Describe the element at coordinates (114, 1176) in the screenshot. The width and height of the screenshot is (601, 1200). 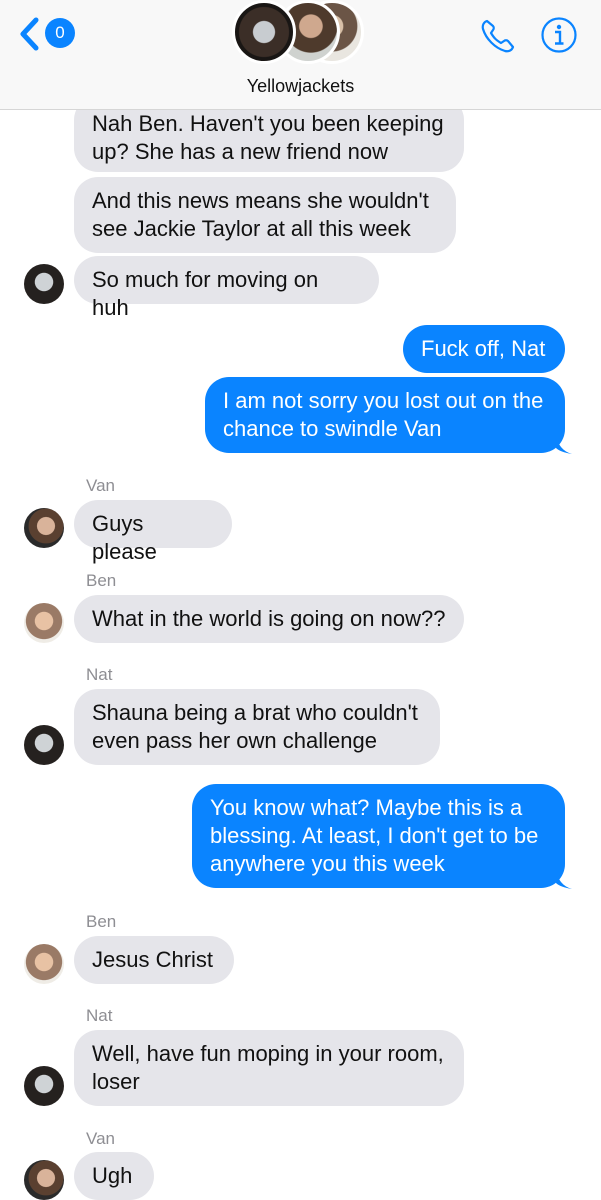
I see `message-bubble-incoming: Ugh` at that location.